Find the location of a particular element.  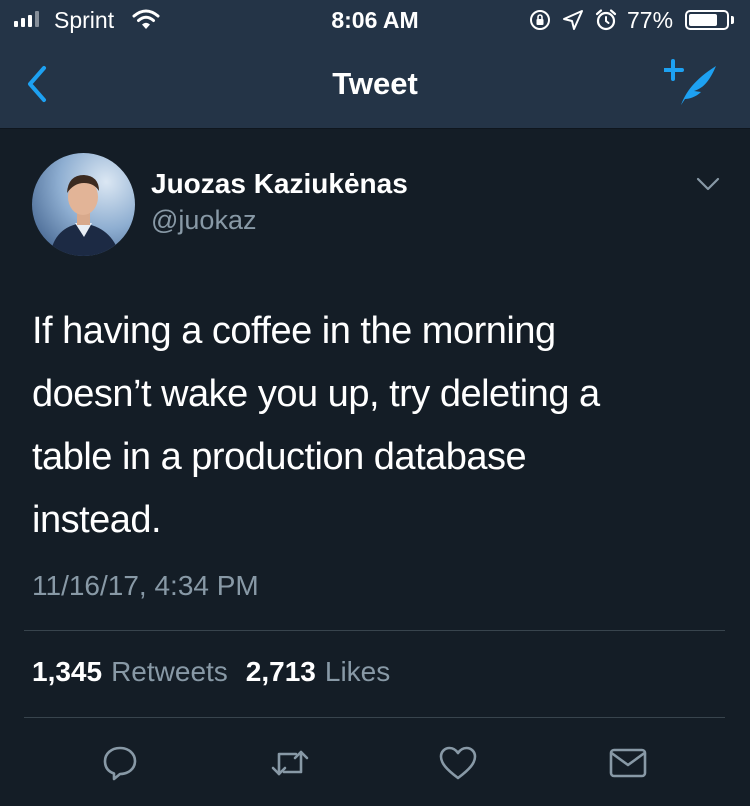

likes-count: 2,713 is located at coordinates (280, 671).